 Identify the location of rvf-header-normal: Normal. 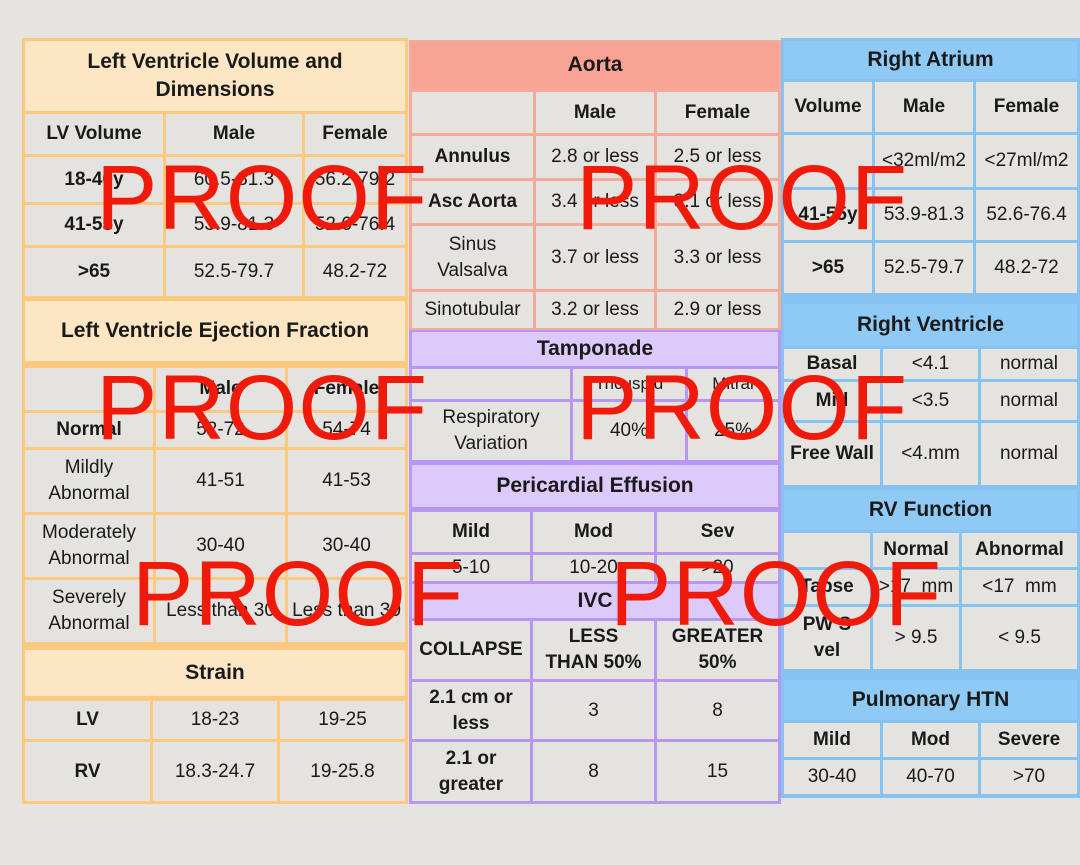
(916, 550).